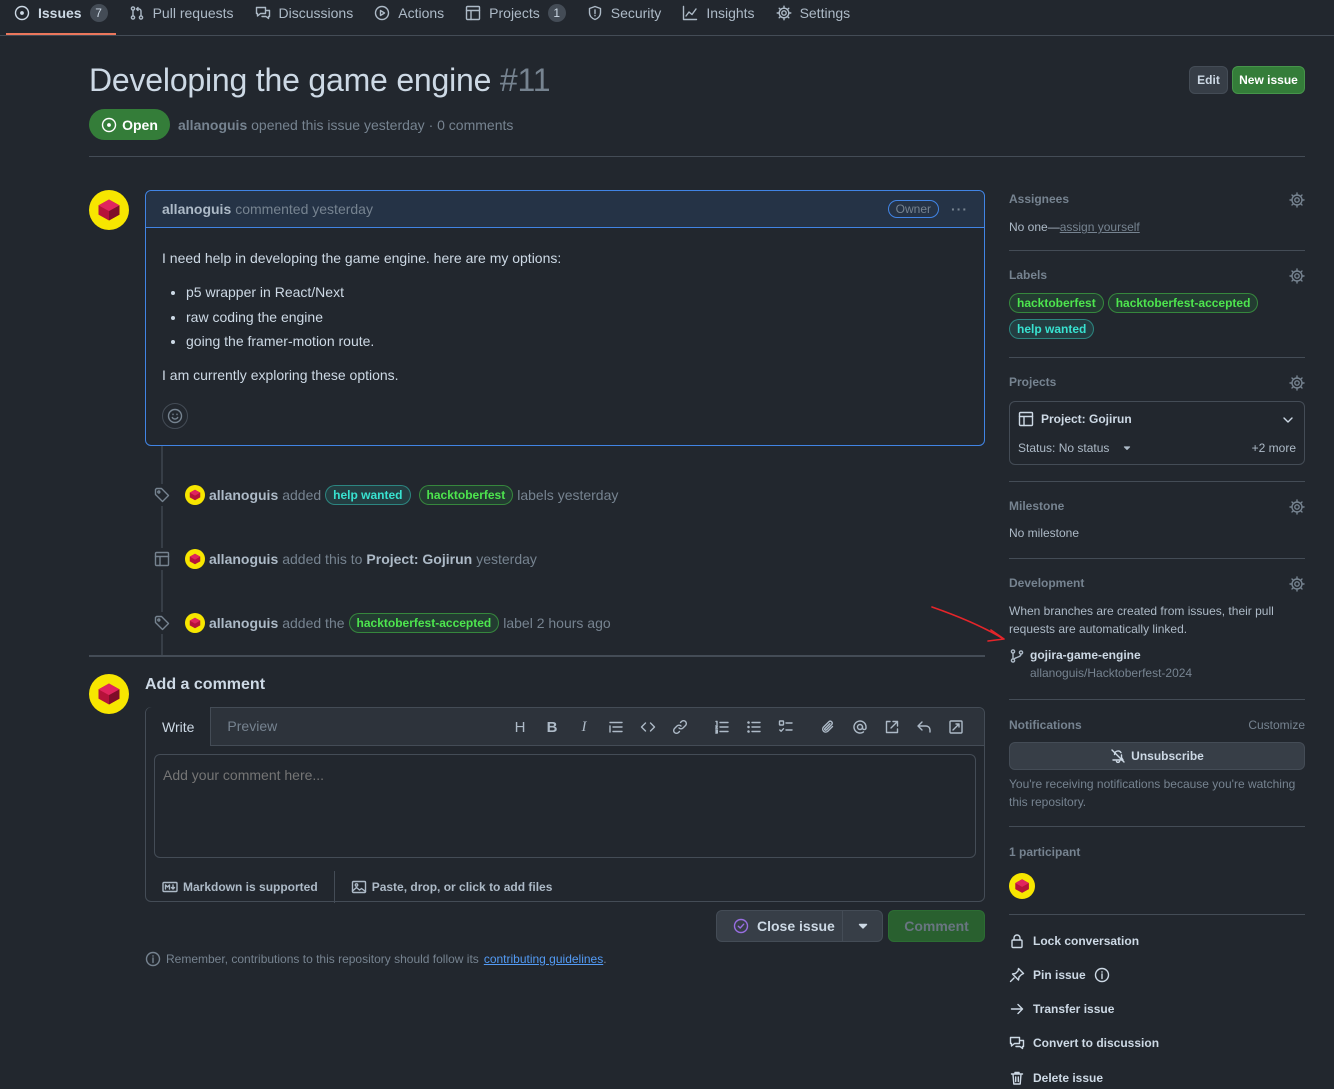 This screenshot has width=1334, height=1089. I want to click on numbered-list-button, so click(722, 727).